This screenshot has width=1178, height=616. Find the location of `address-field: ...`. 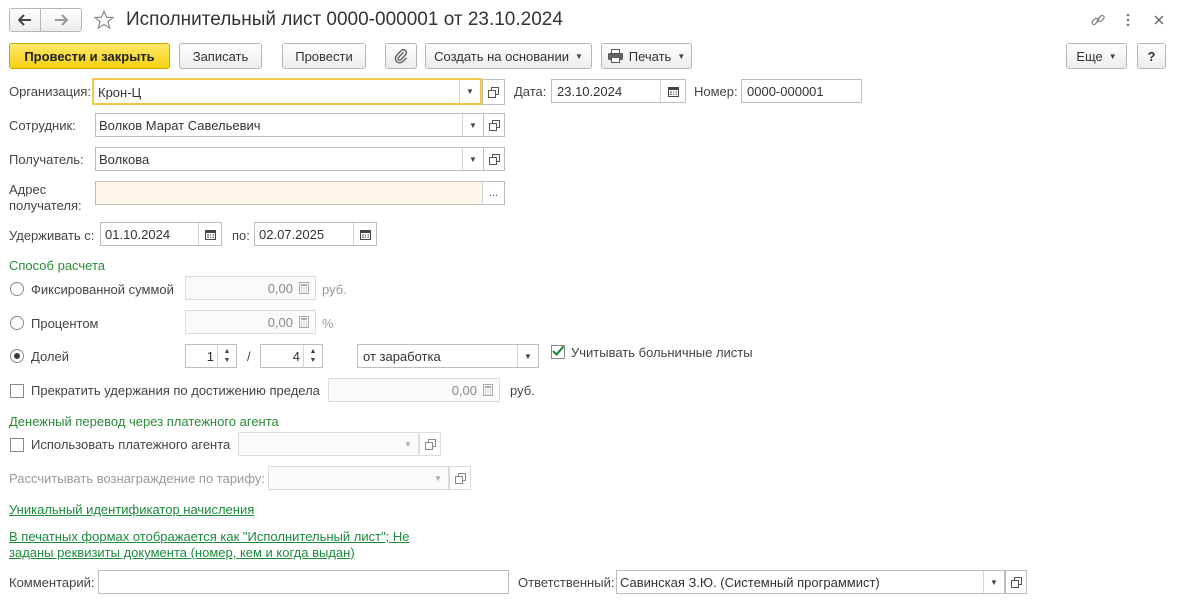

address-field: ... is located at coordinates (300, 193).